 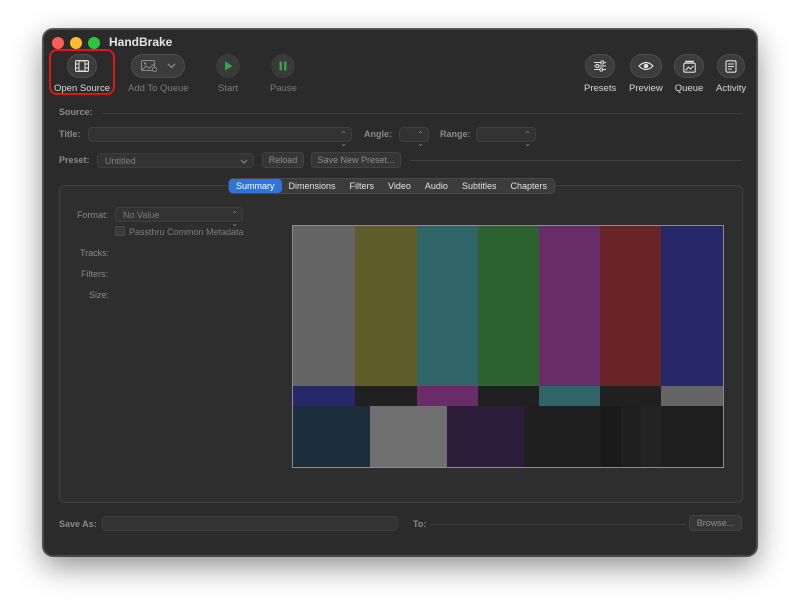 What do you see at coordinates (76, 112) in the screenshot?
I see `source-label: Source:` at bounding box center [76, 112].